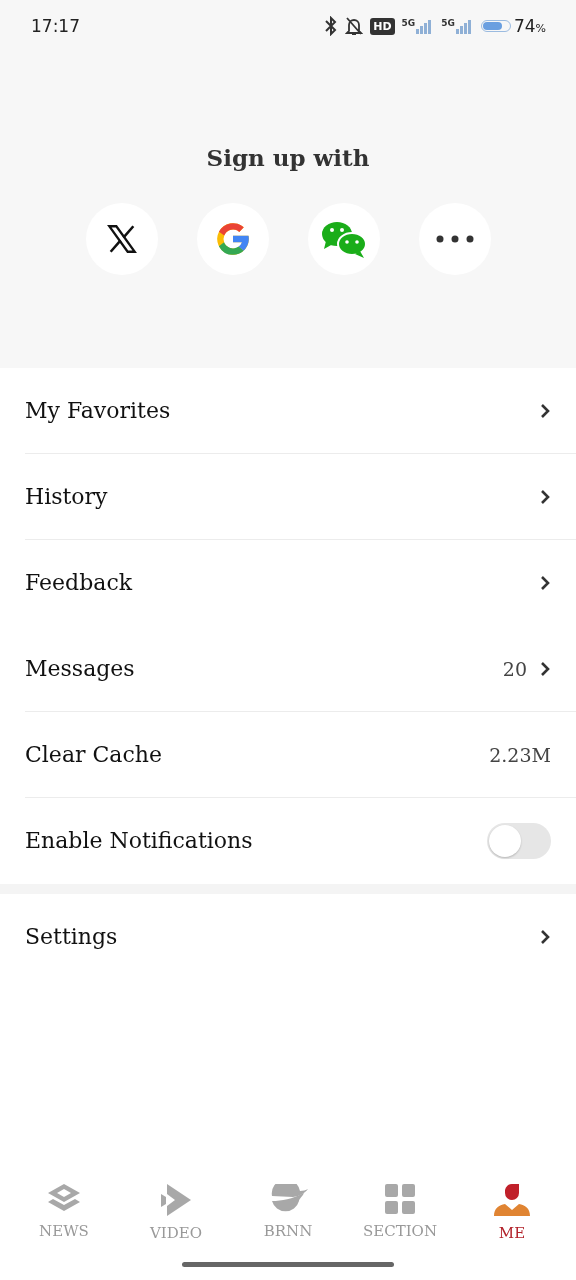 This screenshot has width=576, height=1280. Describe the element at coordinates (382, 26) in the screenshot. I see `hd-badge: HD` at that location.